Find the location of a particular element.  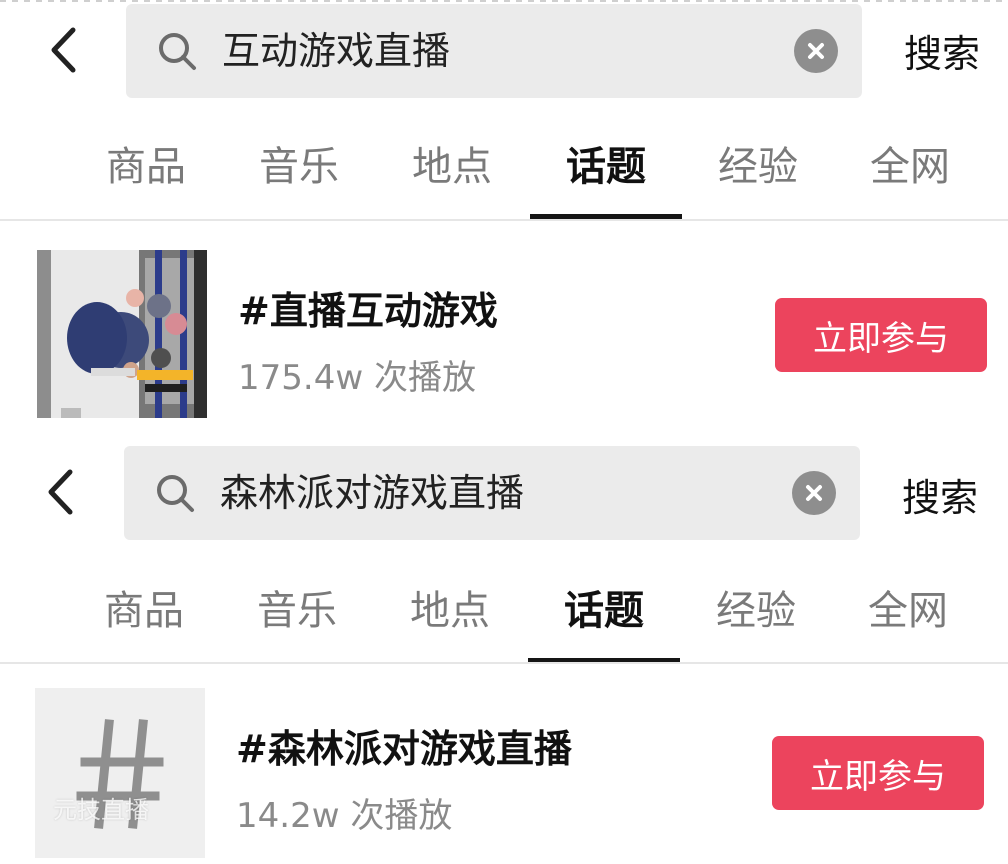

game-live-thumbnail-icon is located at coordinates (122, 334).